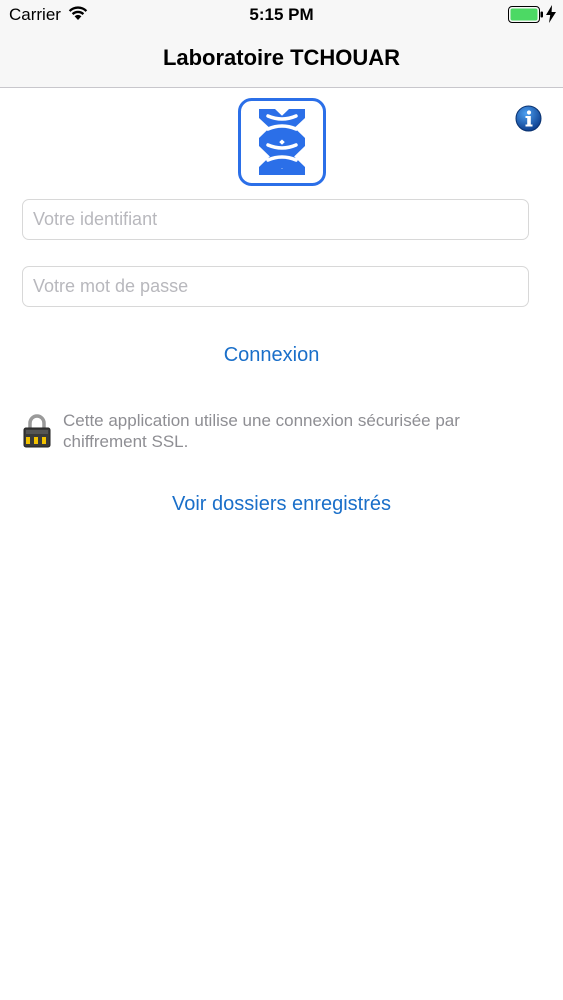  What do you see at coordinates (37, 431) in the screenshot?
I see `padlock-icon` at bounding box center [37, 431].